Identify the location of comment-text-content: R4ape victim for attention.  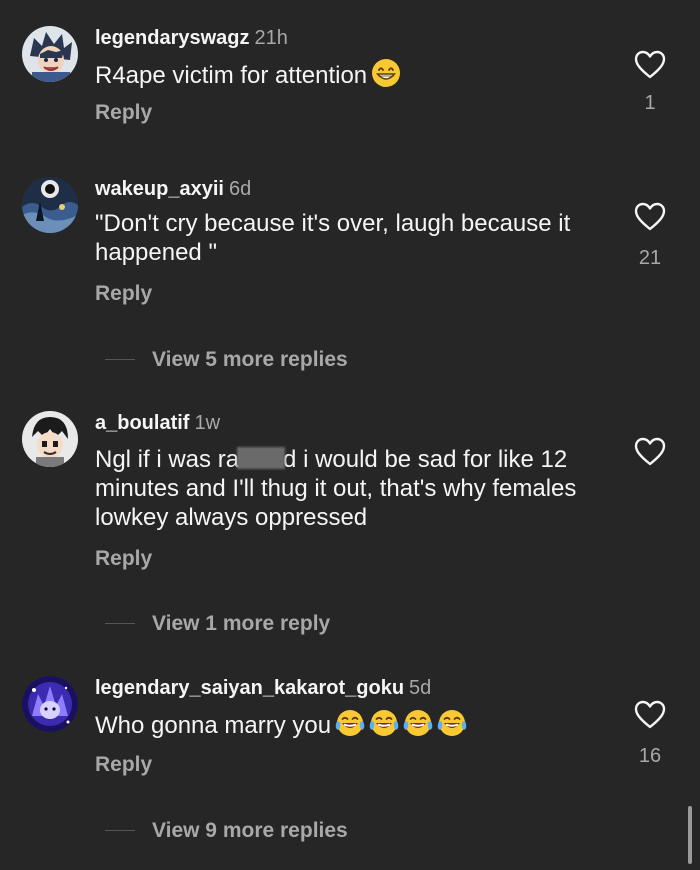
(231, 75).